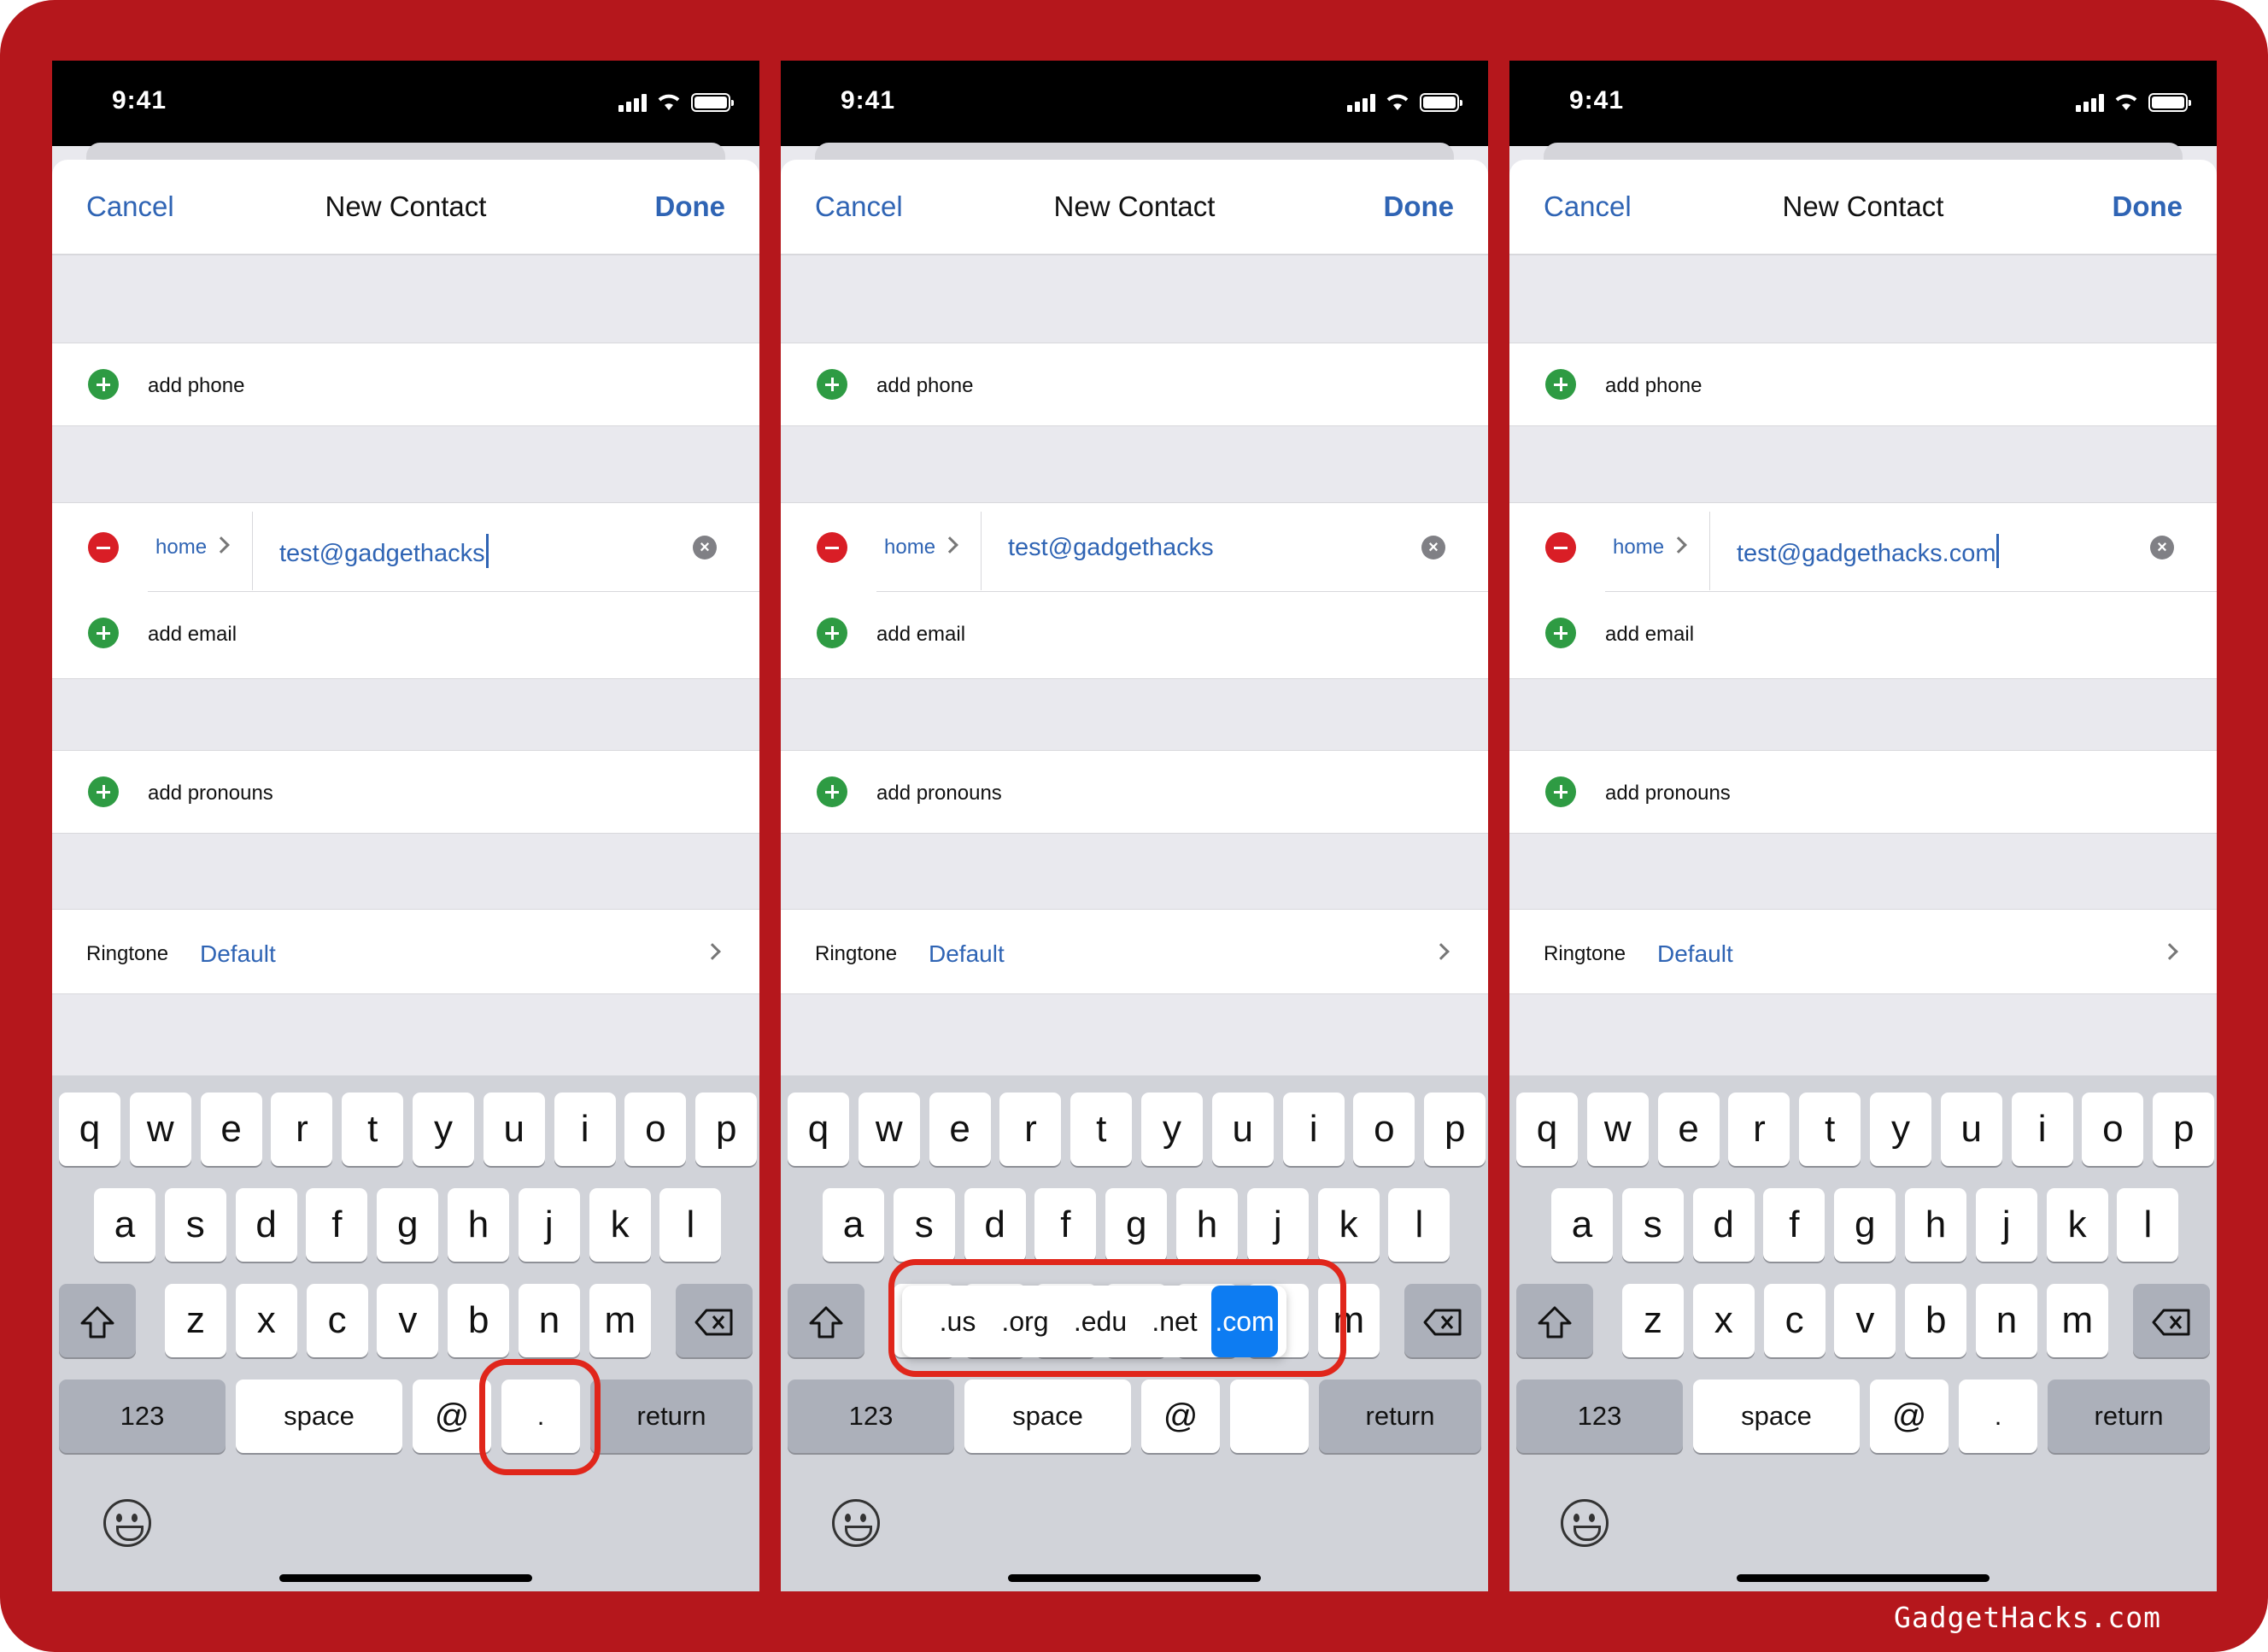  I want to click on key-i: i, so click(2042, 1129).